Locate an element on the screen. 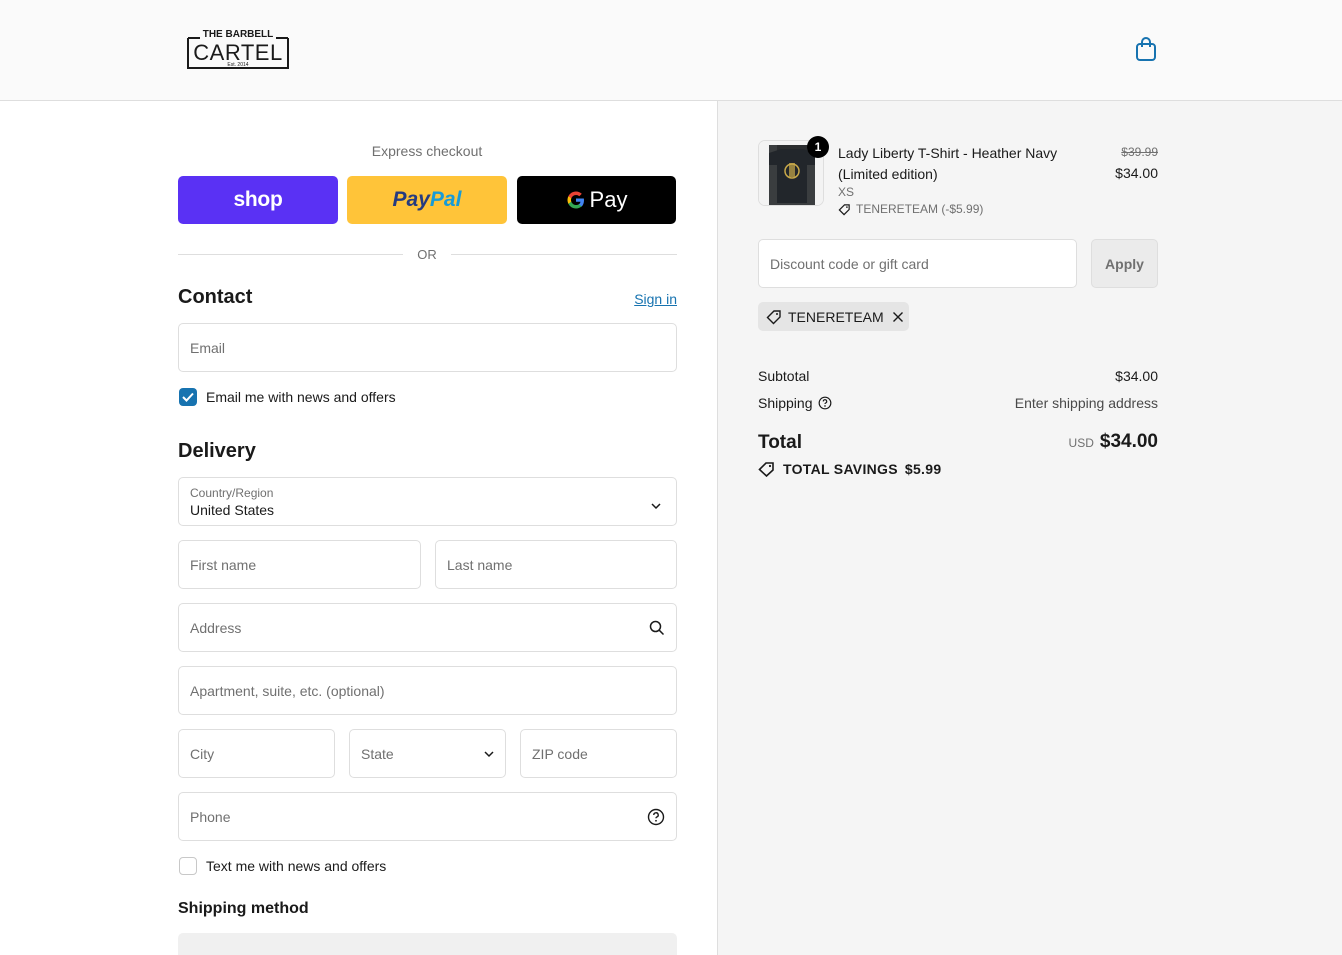  paypal-button: Pay Pal is located at coordinates (427, 200).